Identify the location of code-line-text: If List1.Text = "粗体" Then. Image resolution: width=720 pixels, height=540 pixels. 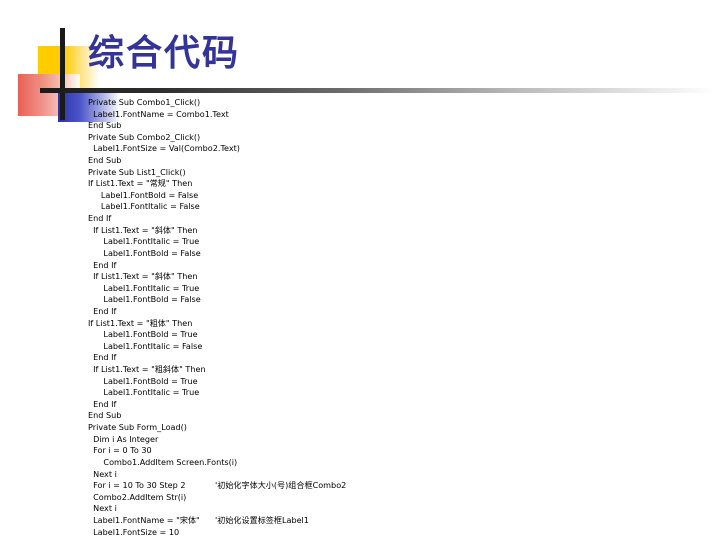
(140, 322).